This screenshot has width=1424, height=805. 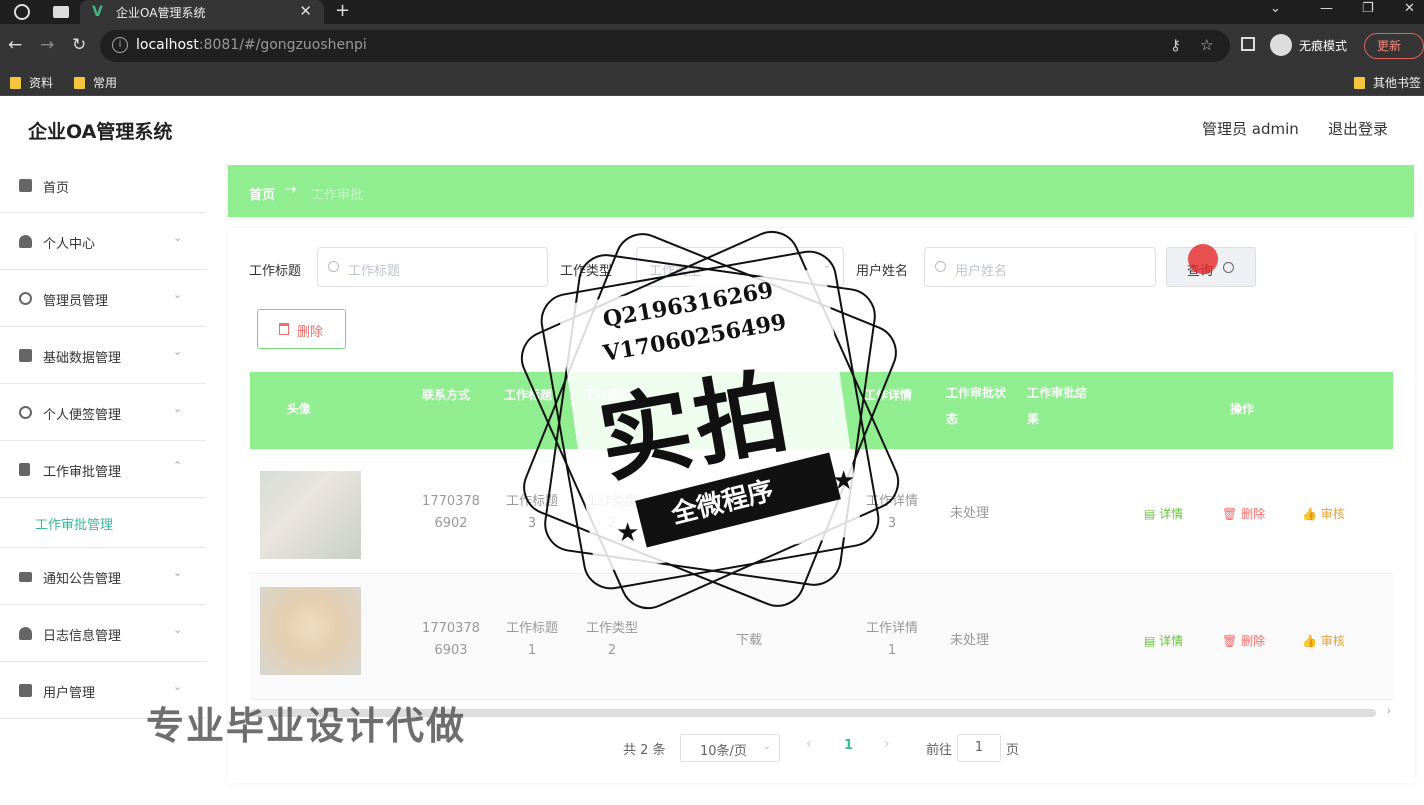 What do you see at coordinates (342, 10) in the screenshot?
I see `new-tab-icon: +` at bounding box center [342, 10].